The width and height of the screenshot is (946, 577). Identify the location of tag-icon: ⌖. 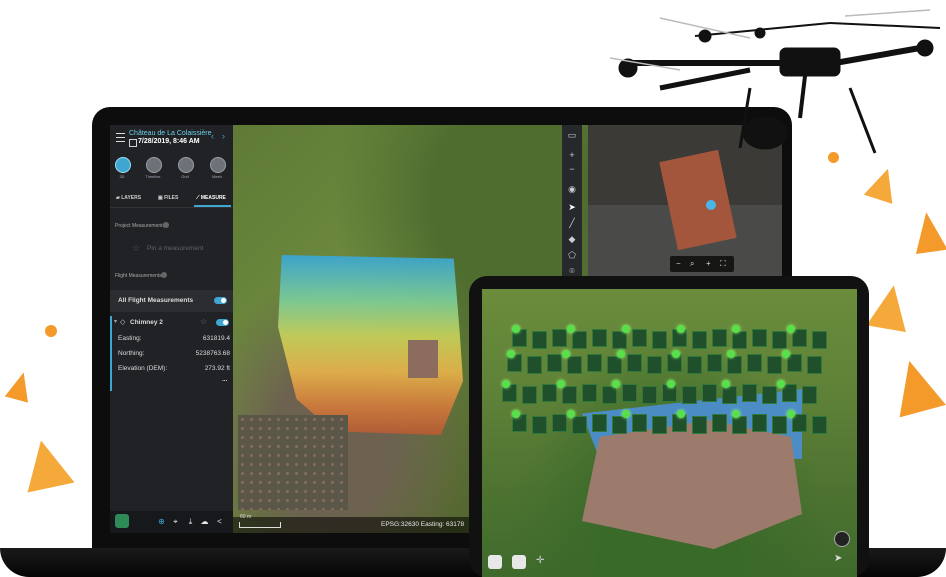
(175, 521).